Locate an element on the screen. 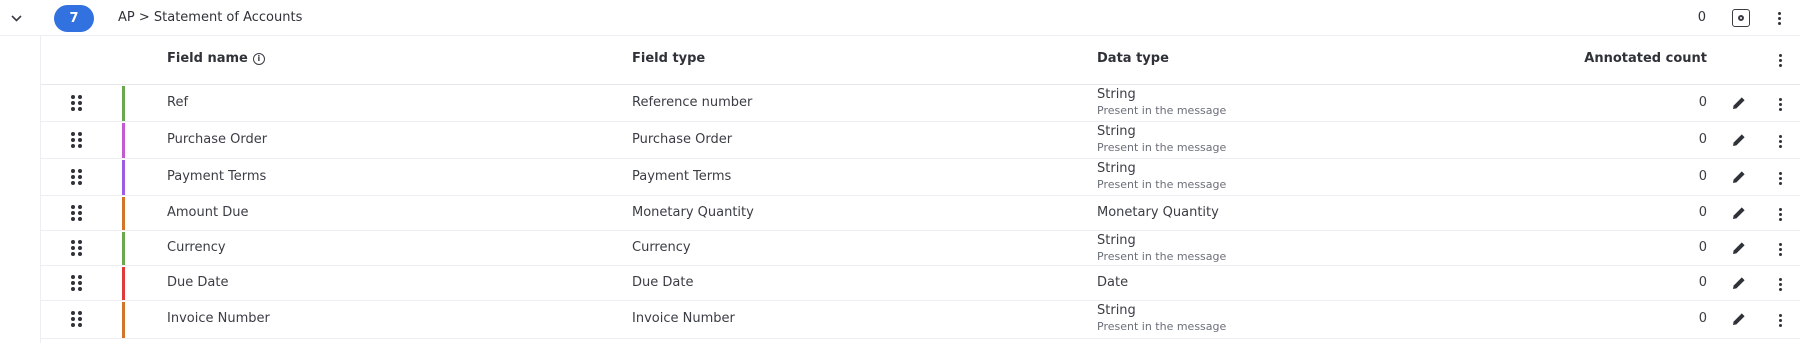 The width and height of the screenshot is (1800, 348). group-more-icon is located at coordinates (1779, 18).